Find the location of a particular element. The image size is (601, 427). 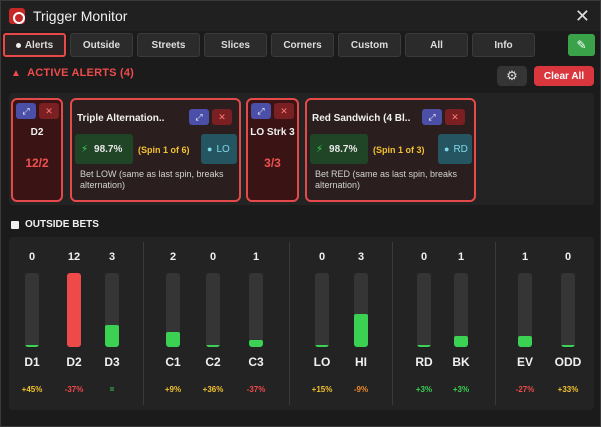

bet-label: EV is located at coordinates (524, 362).